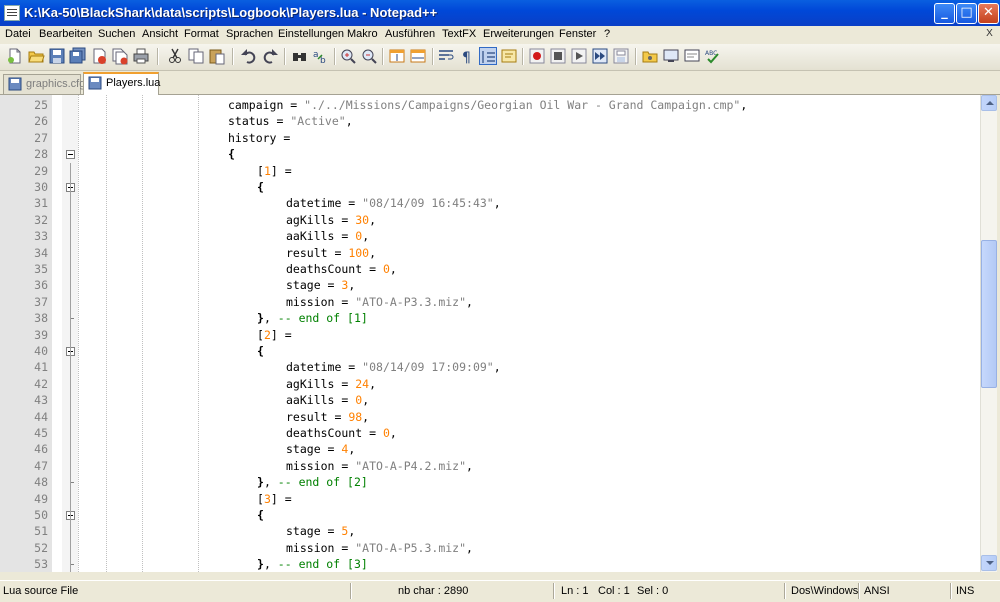 This screenshot has height=602, width=1000. What do you see at coordinates (490, 433) in the screenshot?
I see `code-line: 45 deathsCount = 0,` at bounding box center [490, 433].